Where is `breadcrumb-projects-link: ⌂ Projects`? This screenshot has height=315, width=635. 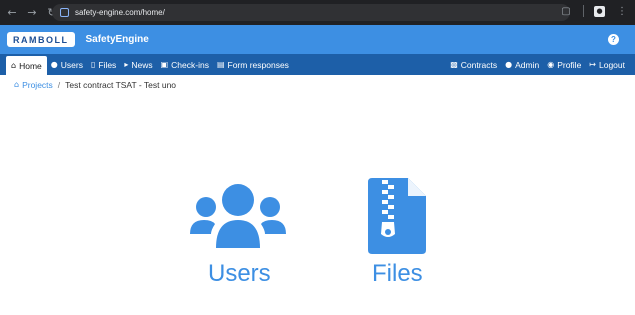 breadcrumb-projects-link: ⌂ Projects is located at coordinates (33, 85).